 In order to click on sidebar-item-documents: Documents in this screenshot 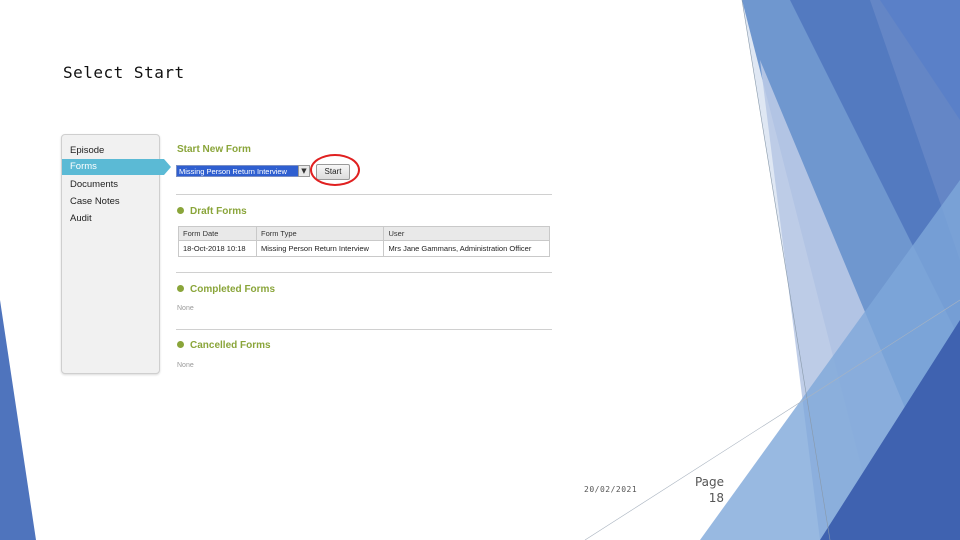, I will do `click(94, 184)`.